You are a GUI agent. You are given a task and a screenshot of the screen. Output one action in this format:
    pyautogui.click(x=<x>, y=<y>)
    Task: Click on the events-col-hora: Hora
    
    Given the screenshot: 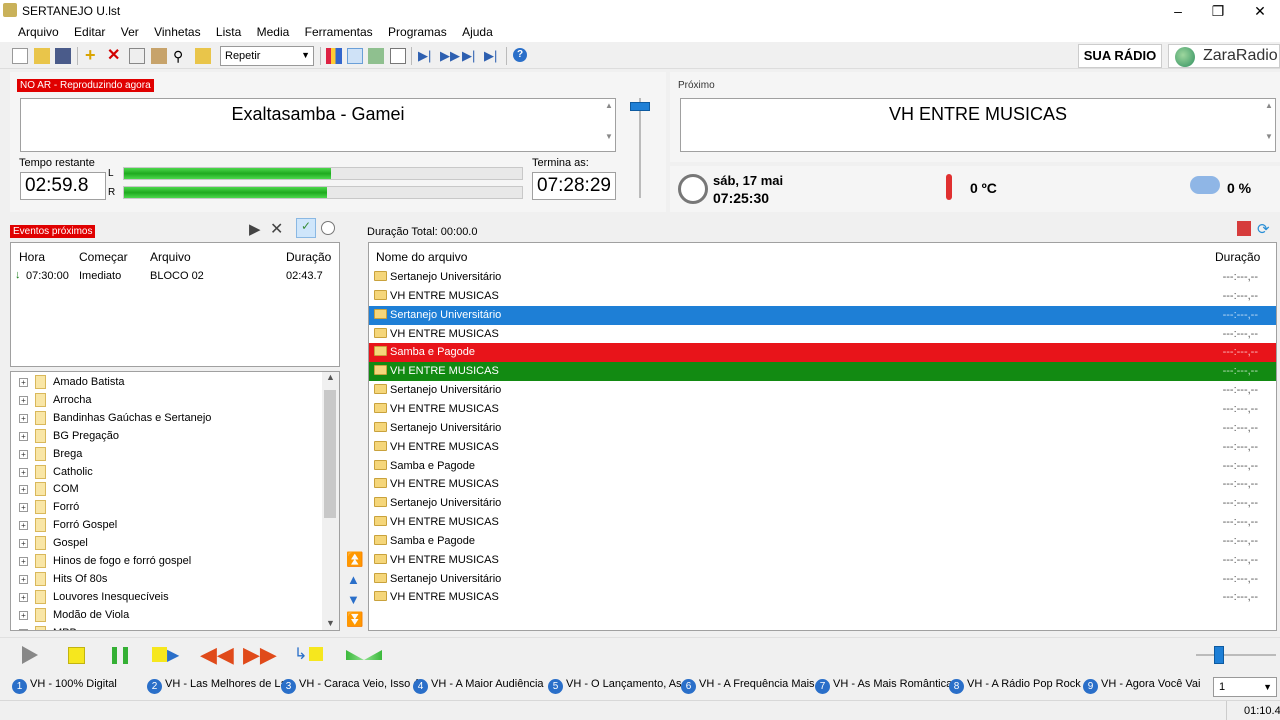 What is the action you would take?
    pyautogui.click(x=32, y=257)
    